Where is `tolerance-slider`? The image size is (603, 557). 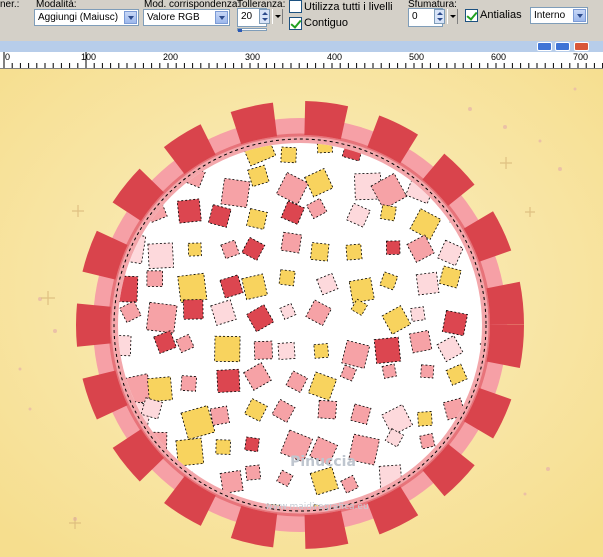 tolerance-slider is located at coordinates (252, 30).